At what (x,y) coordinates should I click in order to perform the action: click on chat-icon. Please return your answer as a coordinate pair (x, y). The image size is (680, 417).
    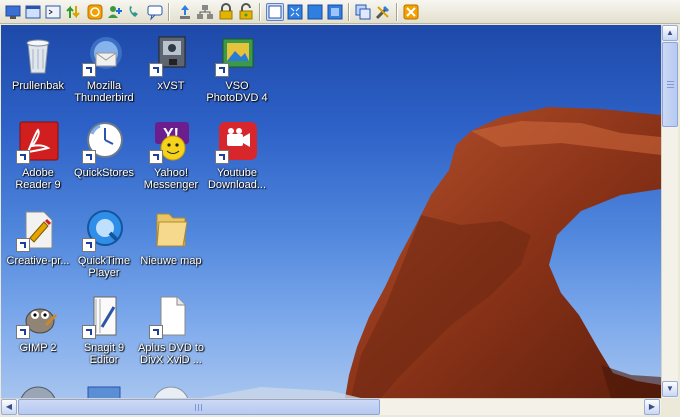
    Looking at the image, I should click on (155, 12).